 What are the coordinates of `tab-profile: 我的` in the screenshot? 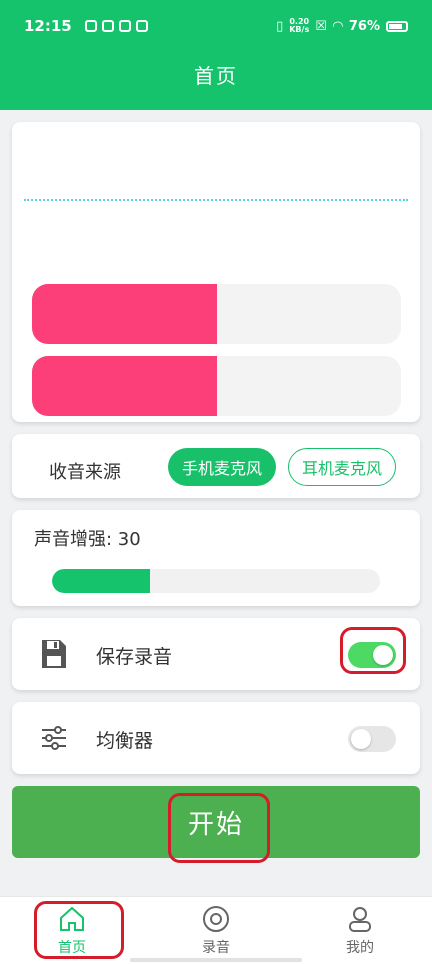 It's located at (360, 933).